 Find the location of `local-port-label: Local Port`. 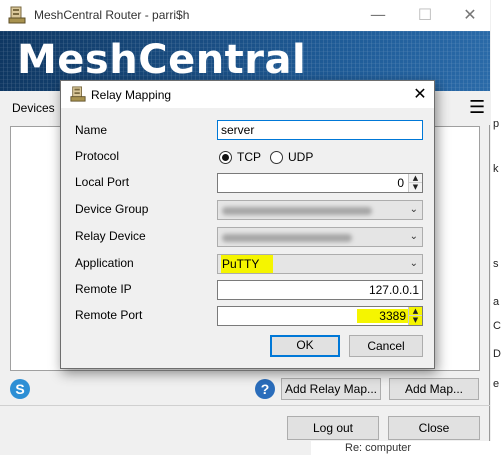

local-port-label: Local Port is located at coordinates (102, 182).